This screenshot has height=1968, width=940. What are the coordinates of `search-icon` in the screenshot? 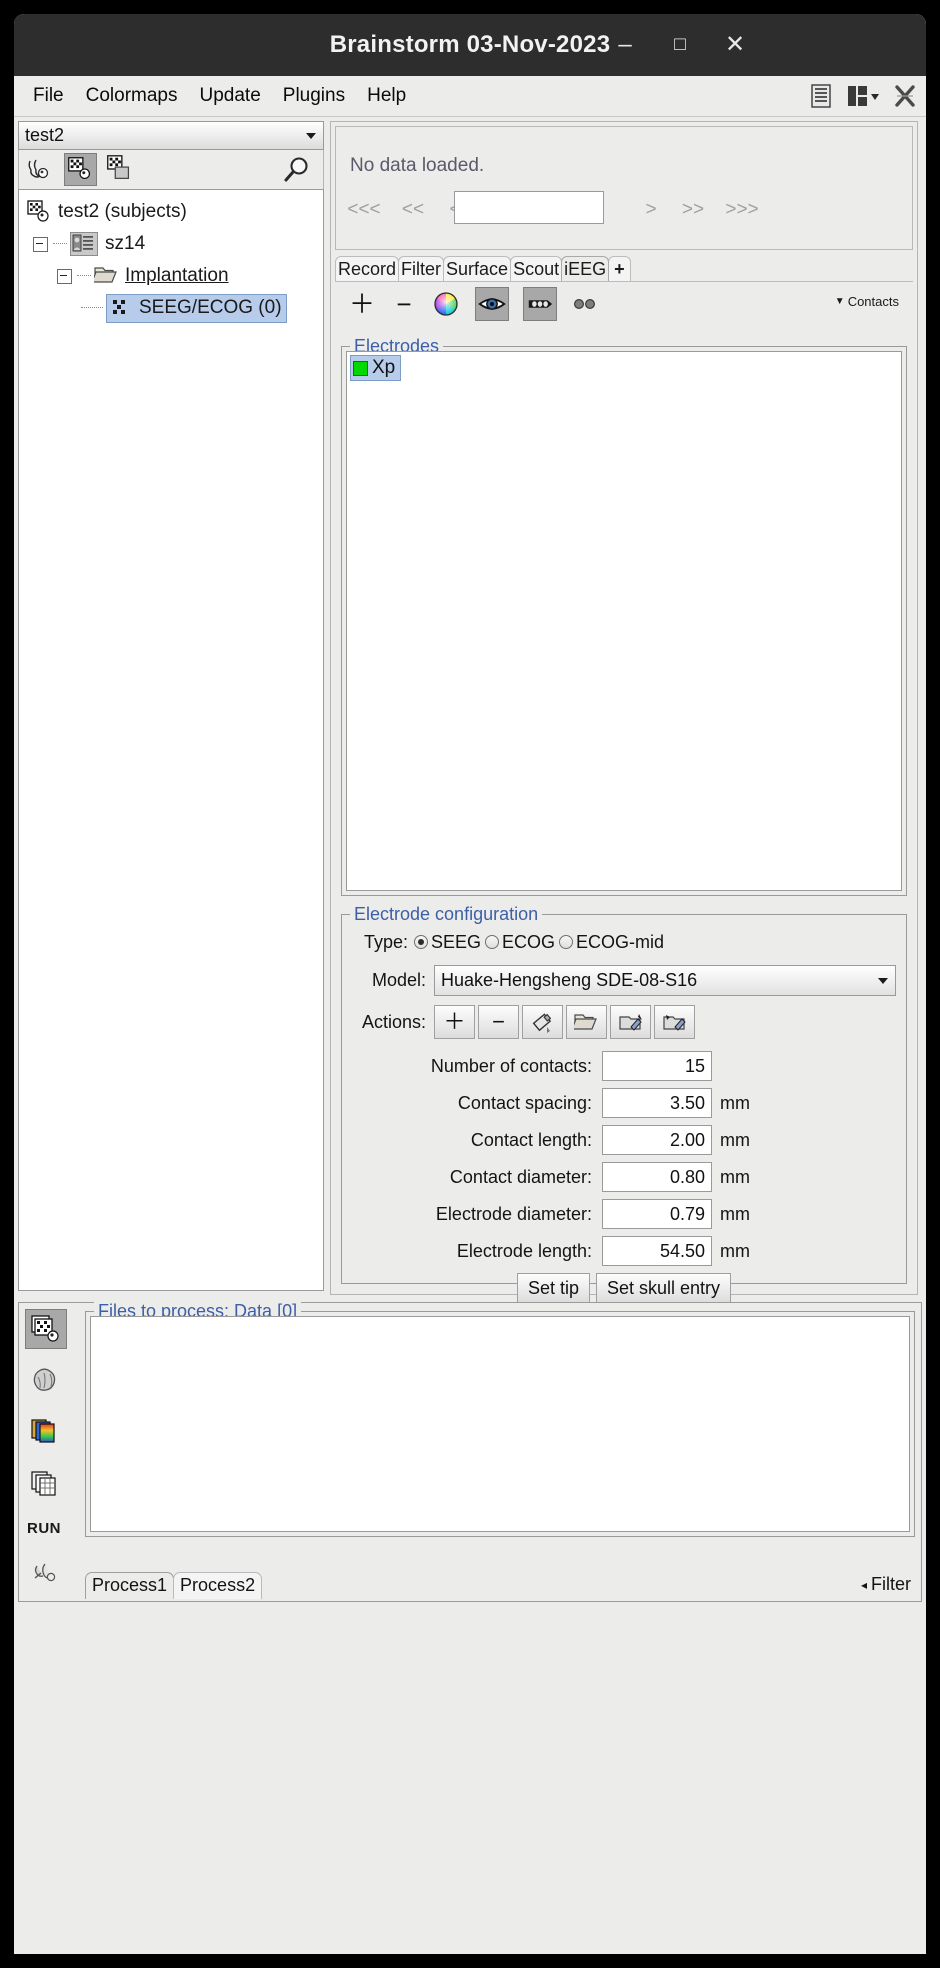 It's located at (297, 170).